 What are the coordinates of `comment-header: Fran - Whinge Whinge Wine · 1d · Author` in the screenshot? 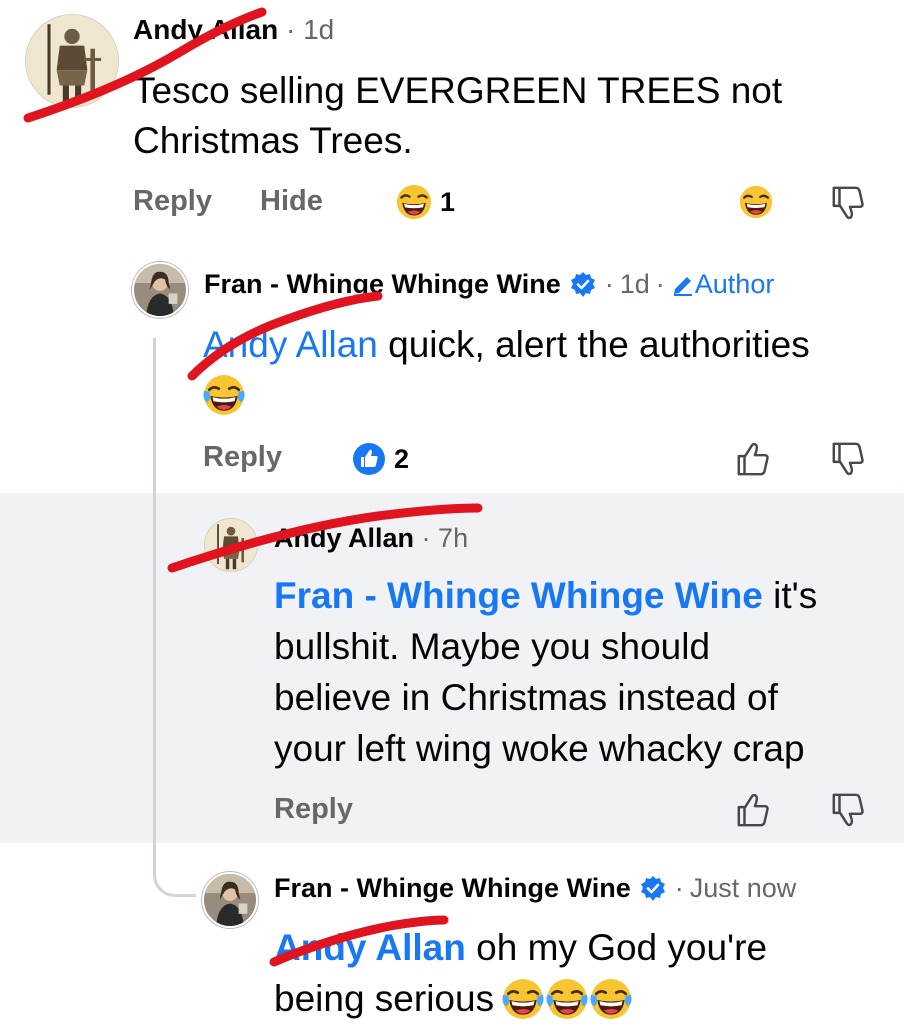 It's located at (489, 284).